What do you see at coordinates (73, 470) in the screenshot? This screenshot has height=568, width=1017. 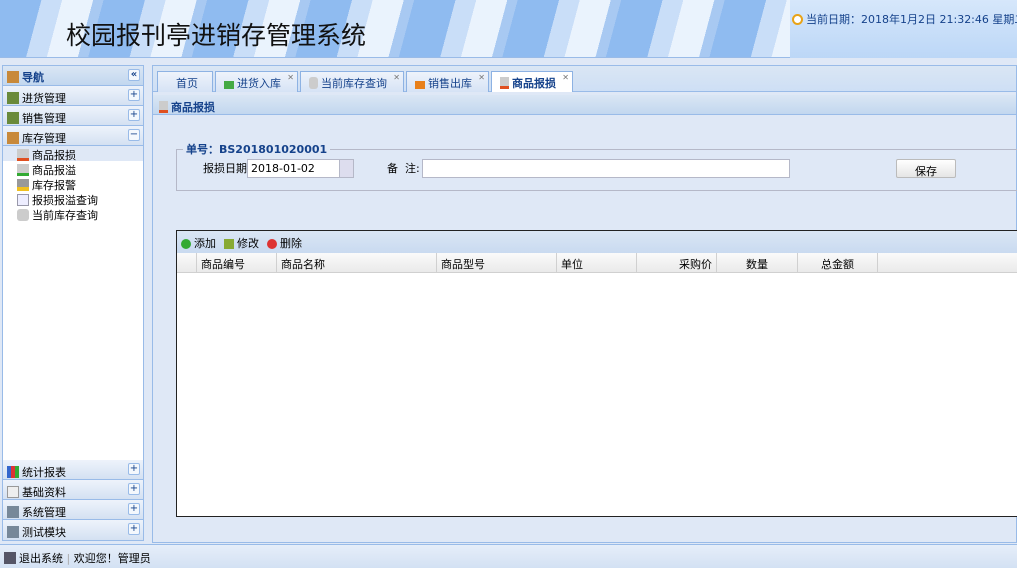 I see `sidebar-item-reports: 统计报表 +` at bounding box center [73, 470].